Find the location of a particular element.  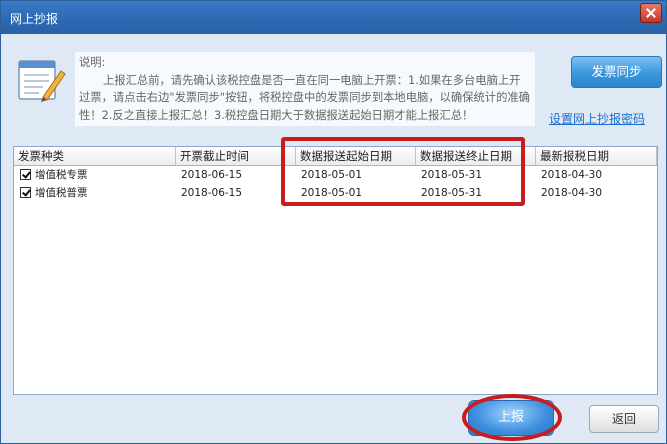

column-header-type: 发票种类 is located at coordinates (95, 156).